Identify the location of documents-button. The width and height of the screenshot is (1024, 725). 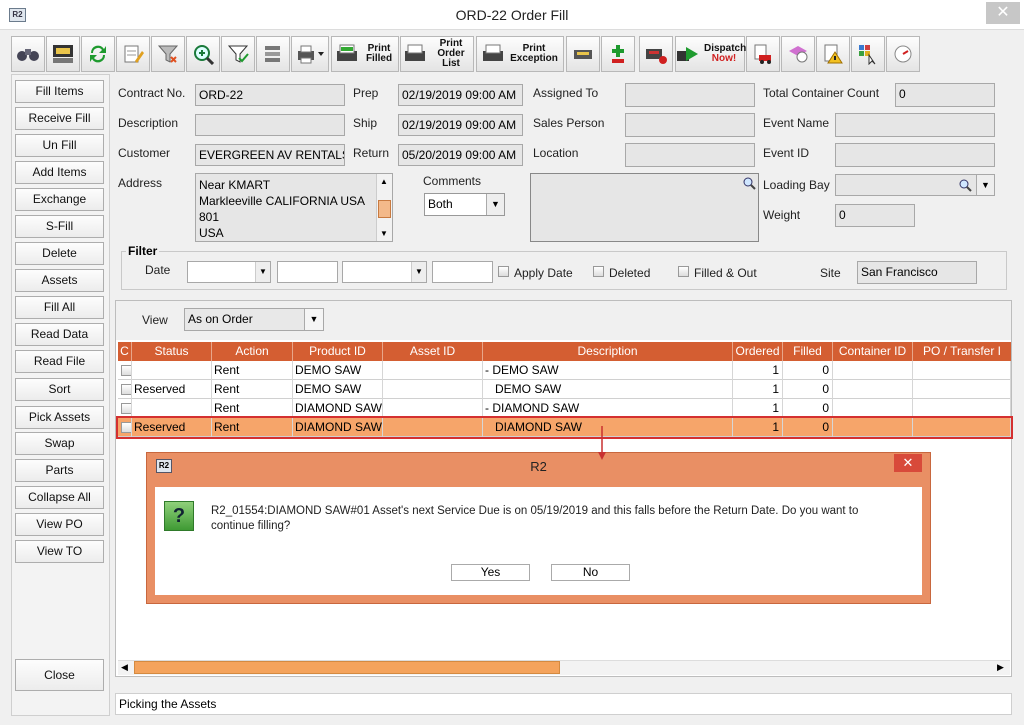
(273, 54).